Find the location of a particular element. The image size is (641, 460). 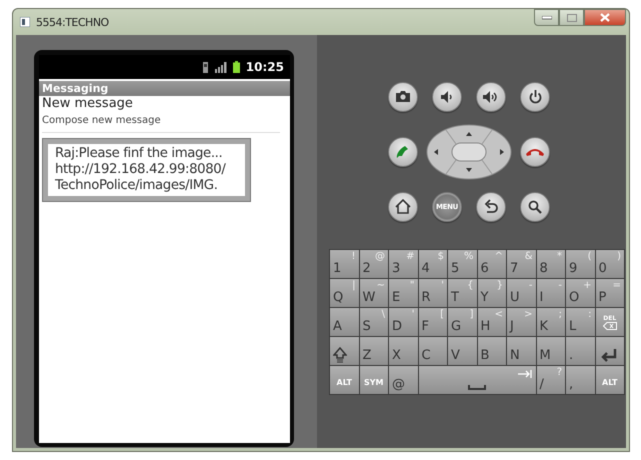

key-symbol: * is located at coordinates (559, 256).